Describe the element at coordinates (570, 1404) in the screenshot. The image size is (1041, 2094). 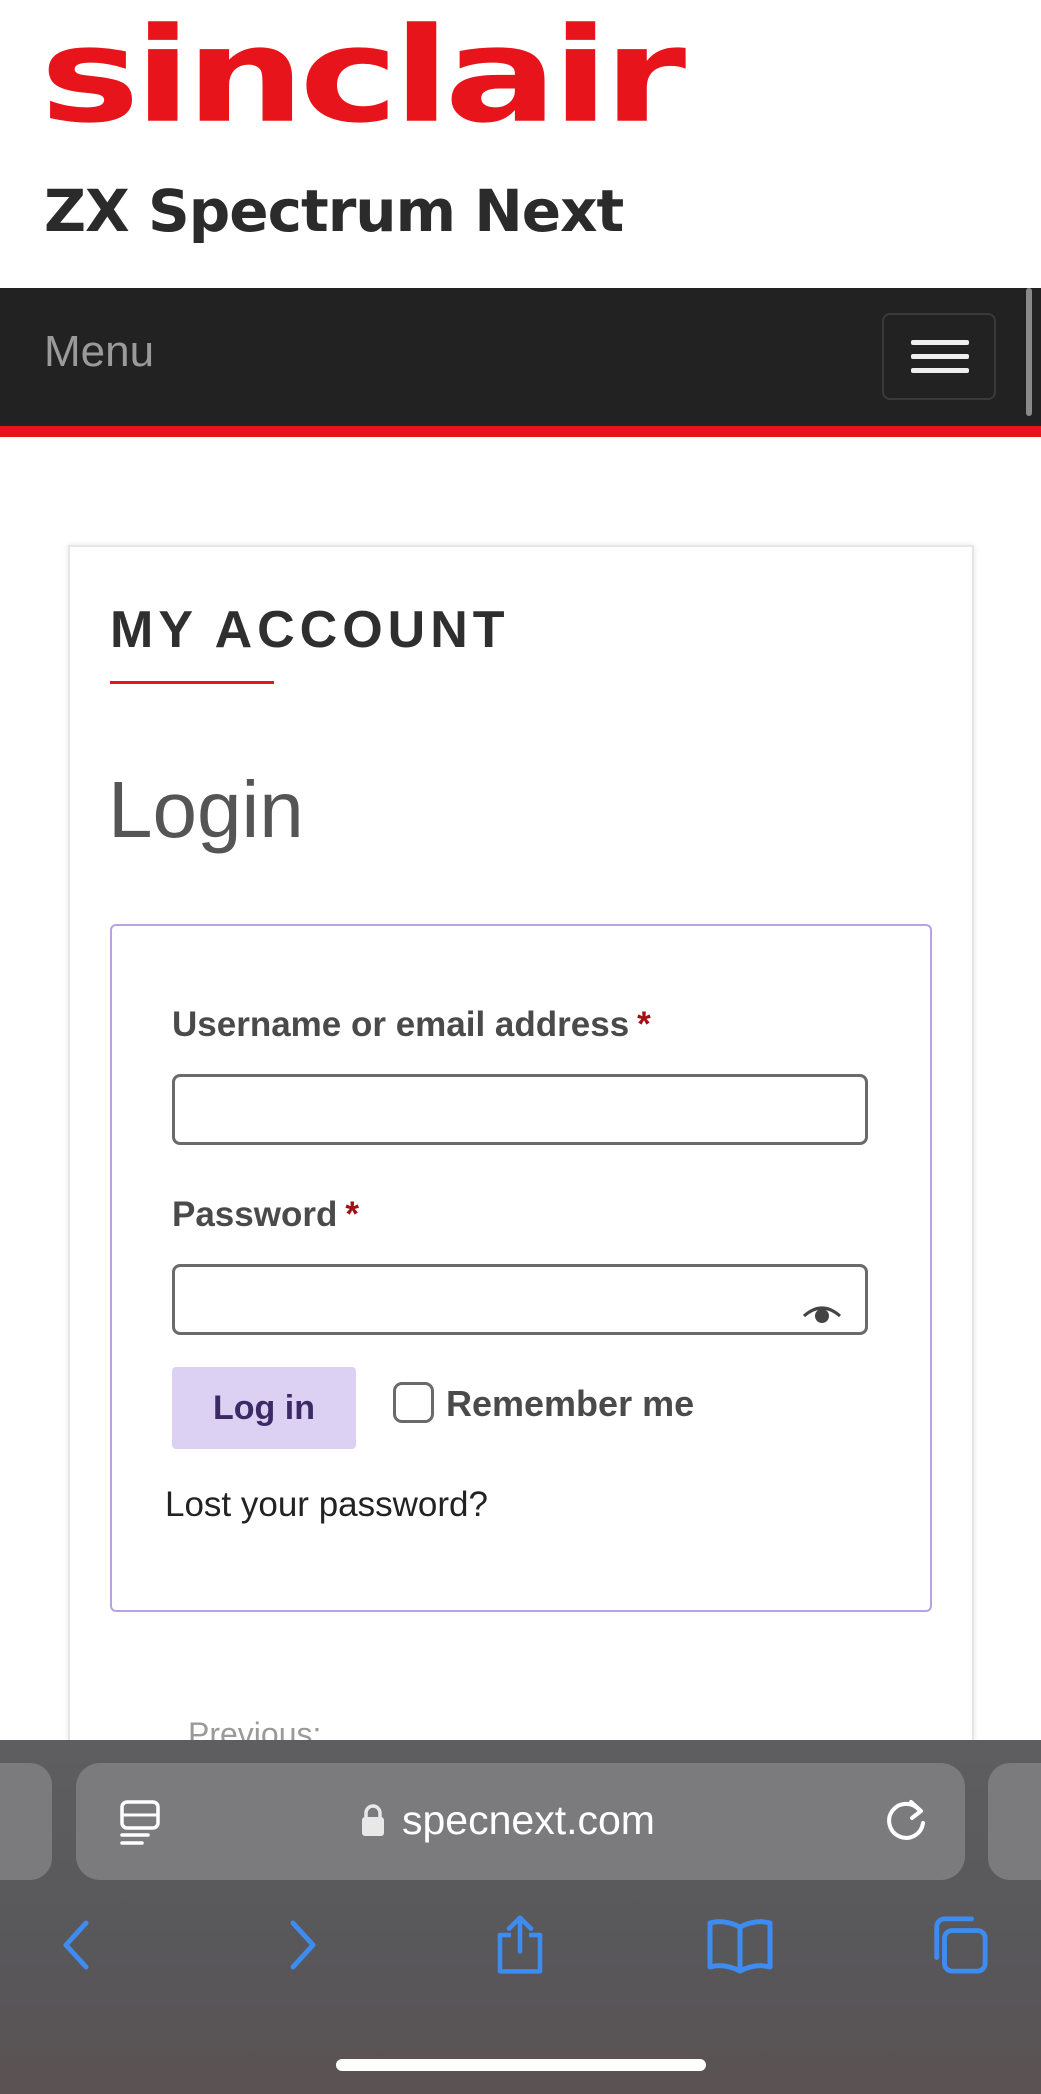
I see `remember-me-label: Remember me` at that location.